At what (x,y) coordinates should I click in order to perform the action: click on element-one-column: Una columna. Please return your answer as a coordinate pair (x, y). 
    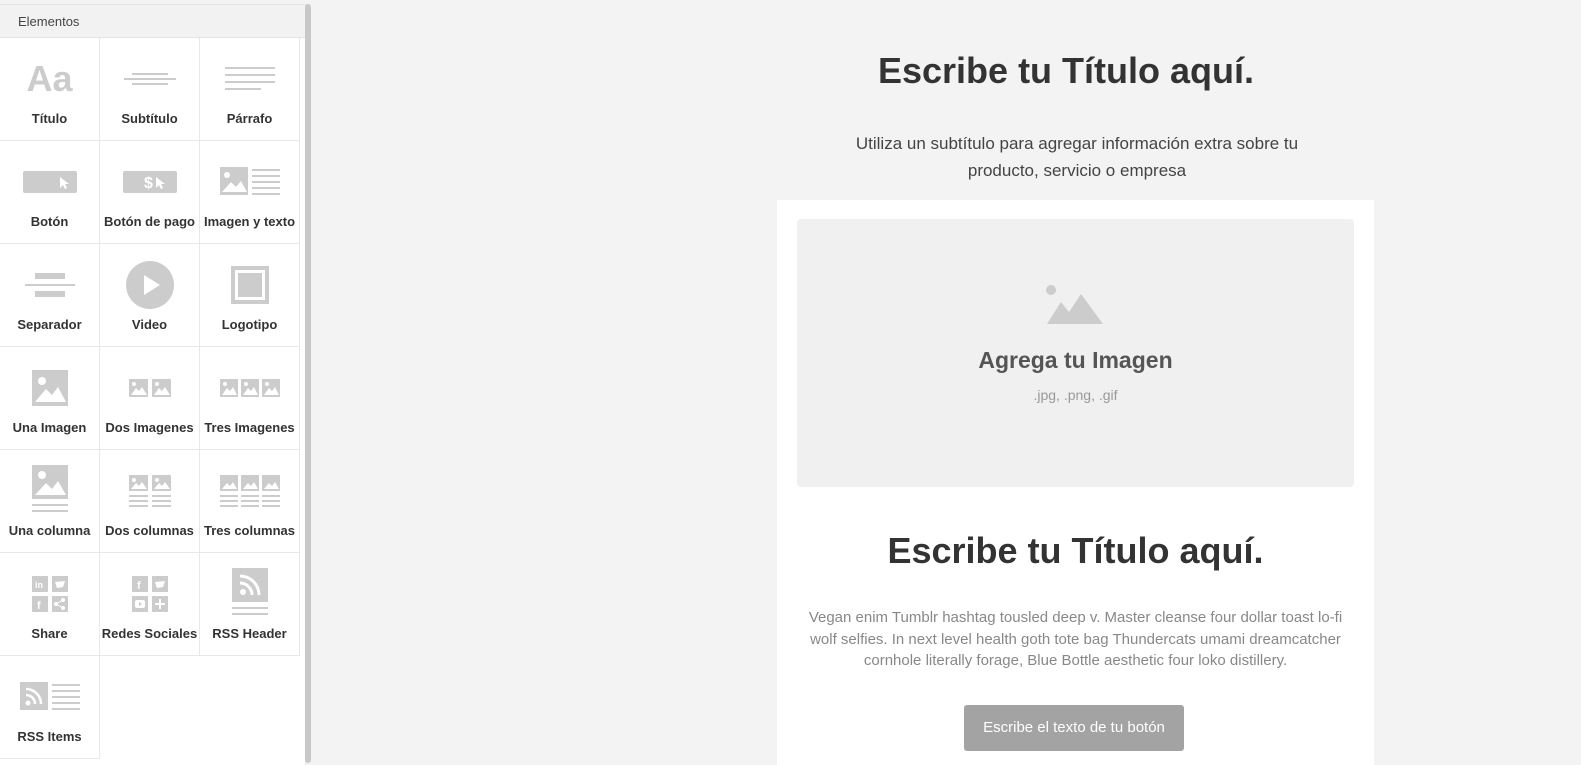
    Looking at the image, I should click on (50, 501).